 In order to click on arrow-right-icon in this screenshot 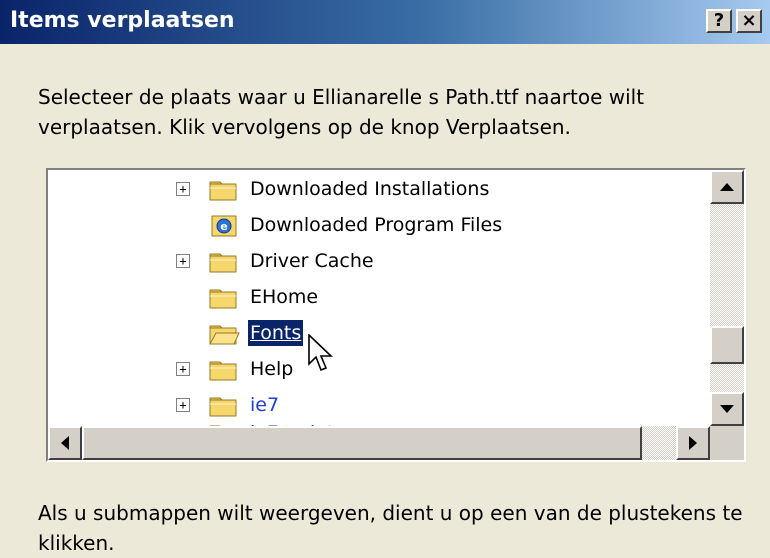, I will do `click(693, 443)`.